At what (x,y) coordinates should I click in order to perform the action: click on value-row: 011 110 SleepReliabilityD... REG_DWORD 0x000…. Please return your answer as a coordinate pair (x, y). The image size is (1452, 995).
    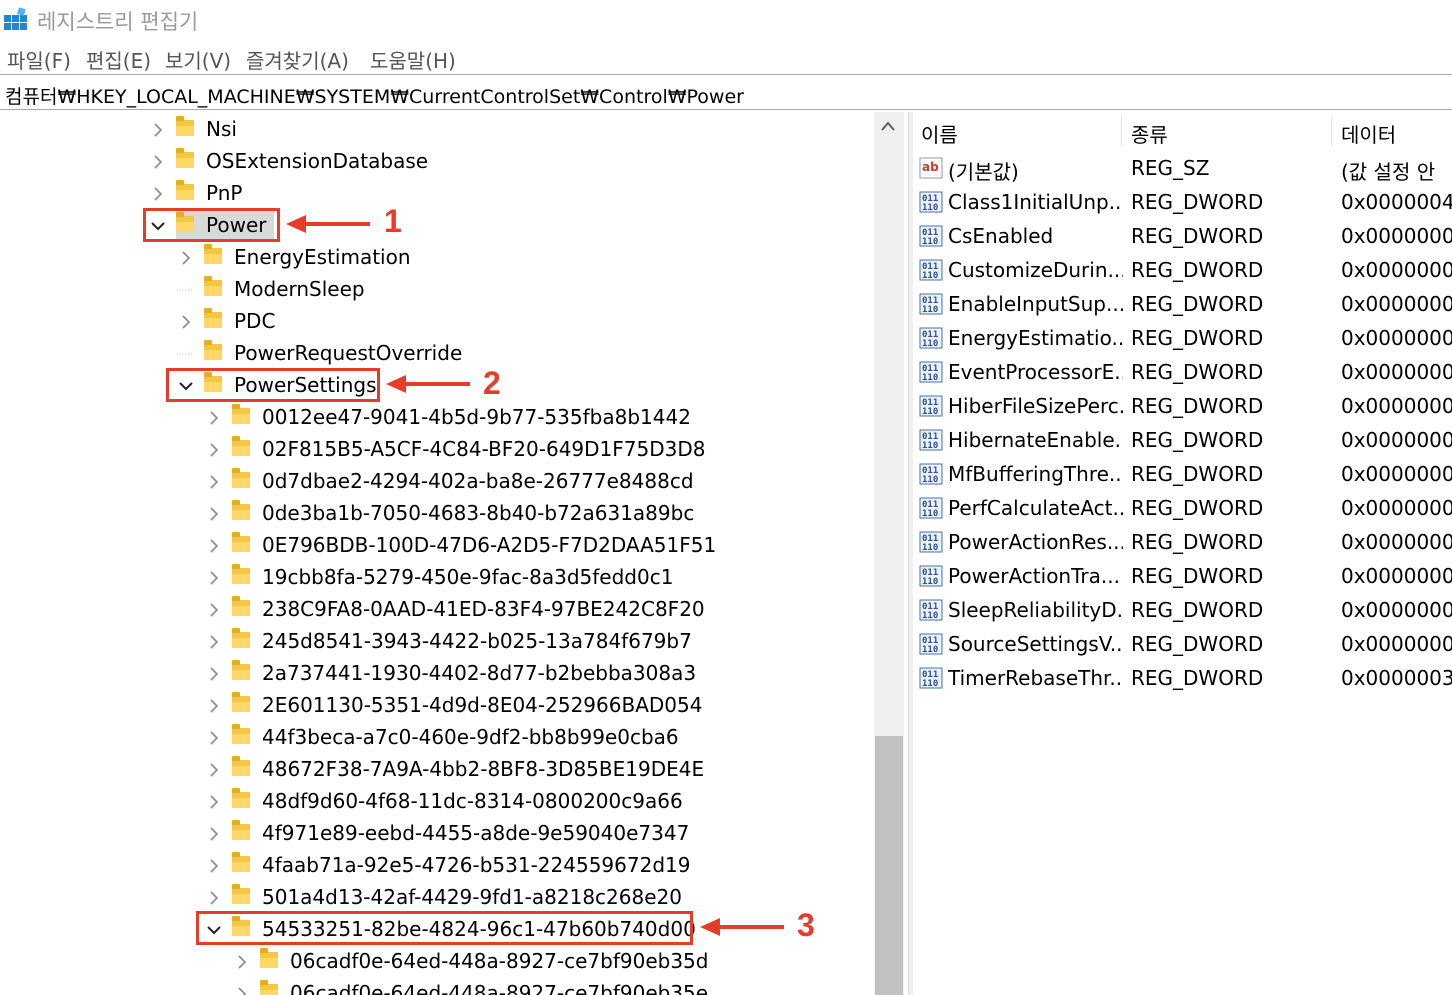
    Looking at the image, I should click on (1182, 611).